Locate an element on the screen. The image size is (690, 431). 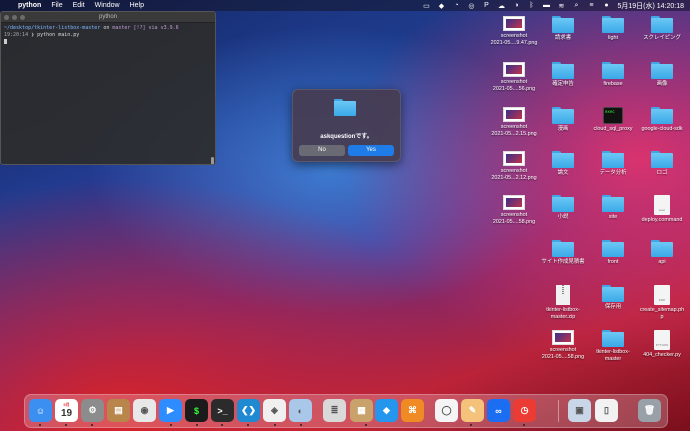
desktop-icon: ロゴ is located at coordinates (662, 164).